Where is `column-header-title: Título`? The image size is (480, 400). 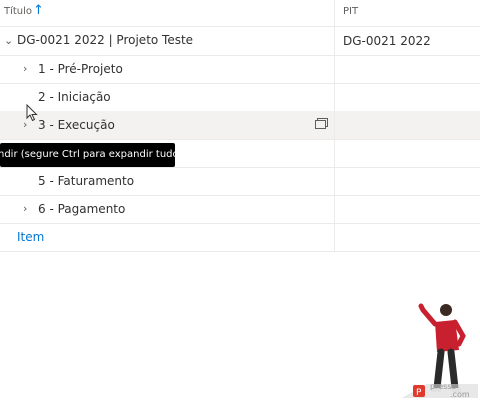 column-header-title: Título is located at coordinates (18, 11).